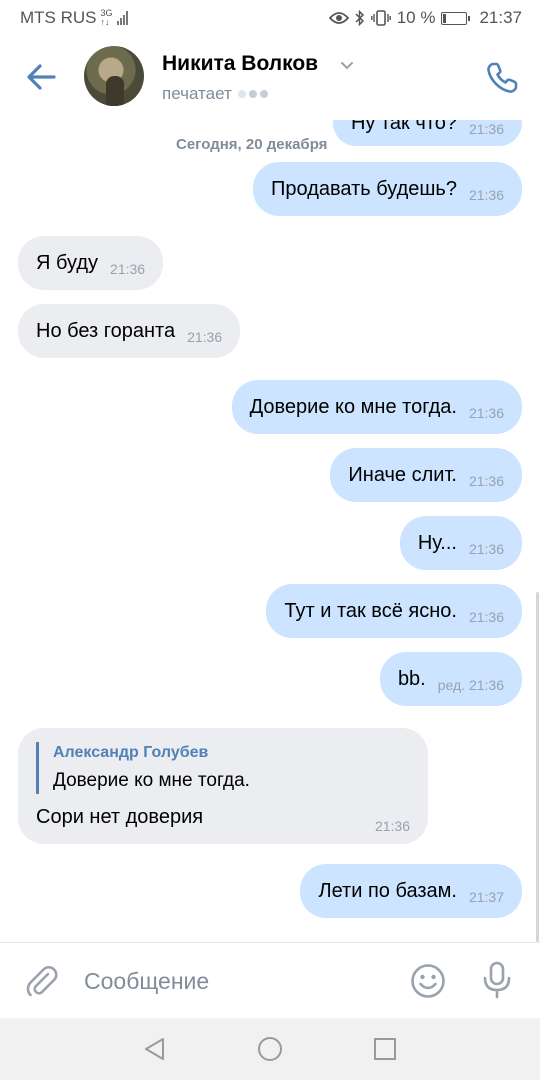 The width and height of the screenshot is (540, 1080). I want to click on signal-icon, so click(122, 18).